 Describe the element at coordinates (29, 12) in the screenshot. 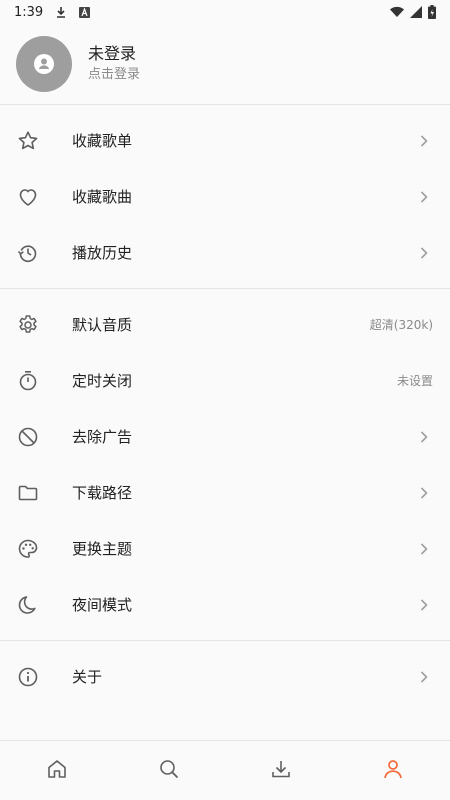

I see `status-time: 1:39` at that location.